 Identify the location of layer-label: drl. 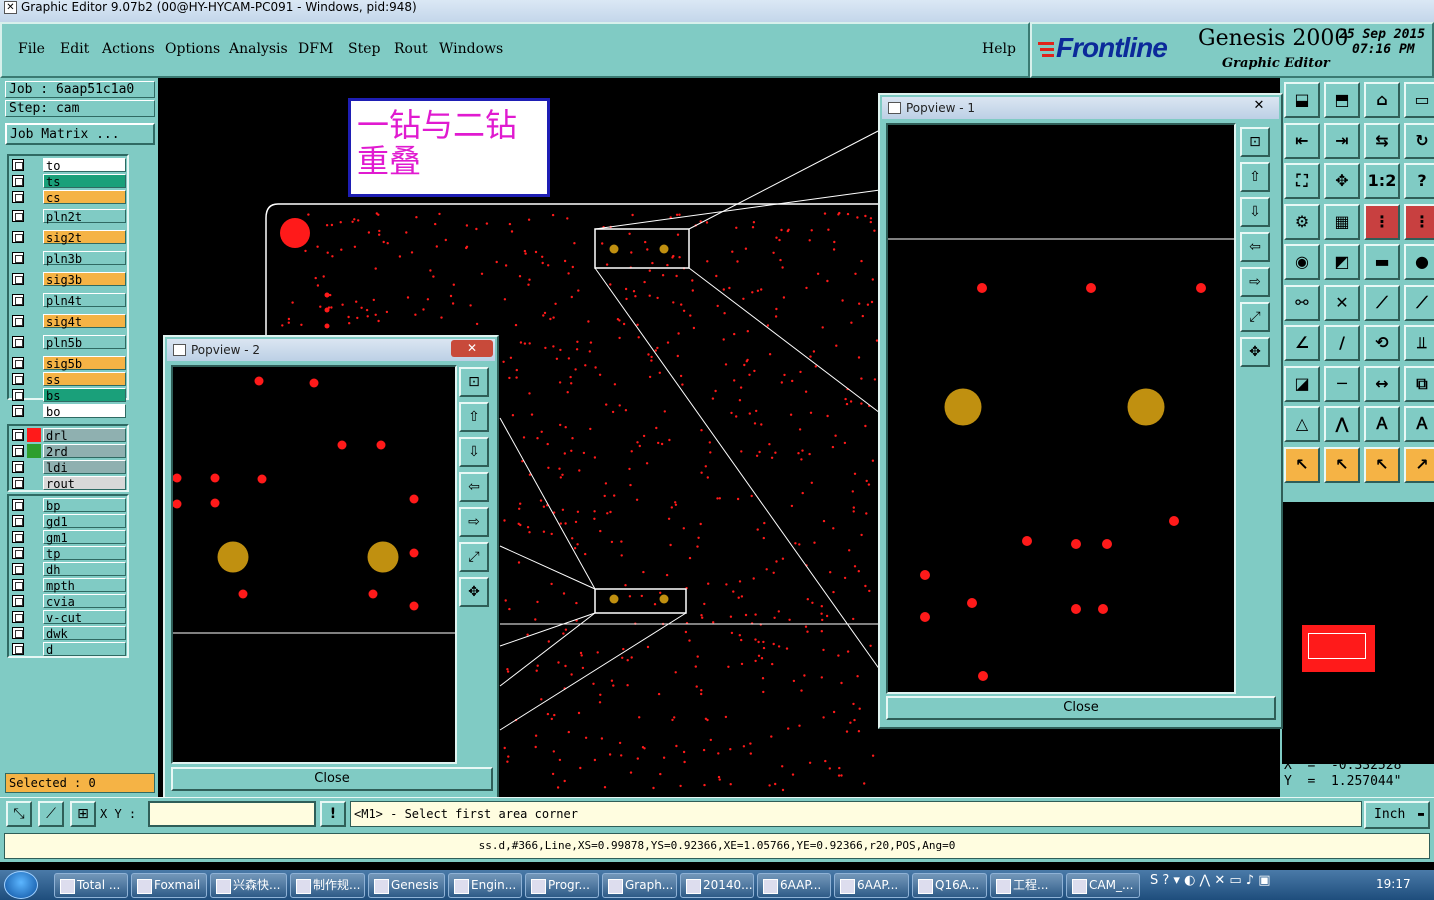
(84, 435).